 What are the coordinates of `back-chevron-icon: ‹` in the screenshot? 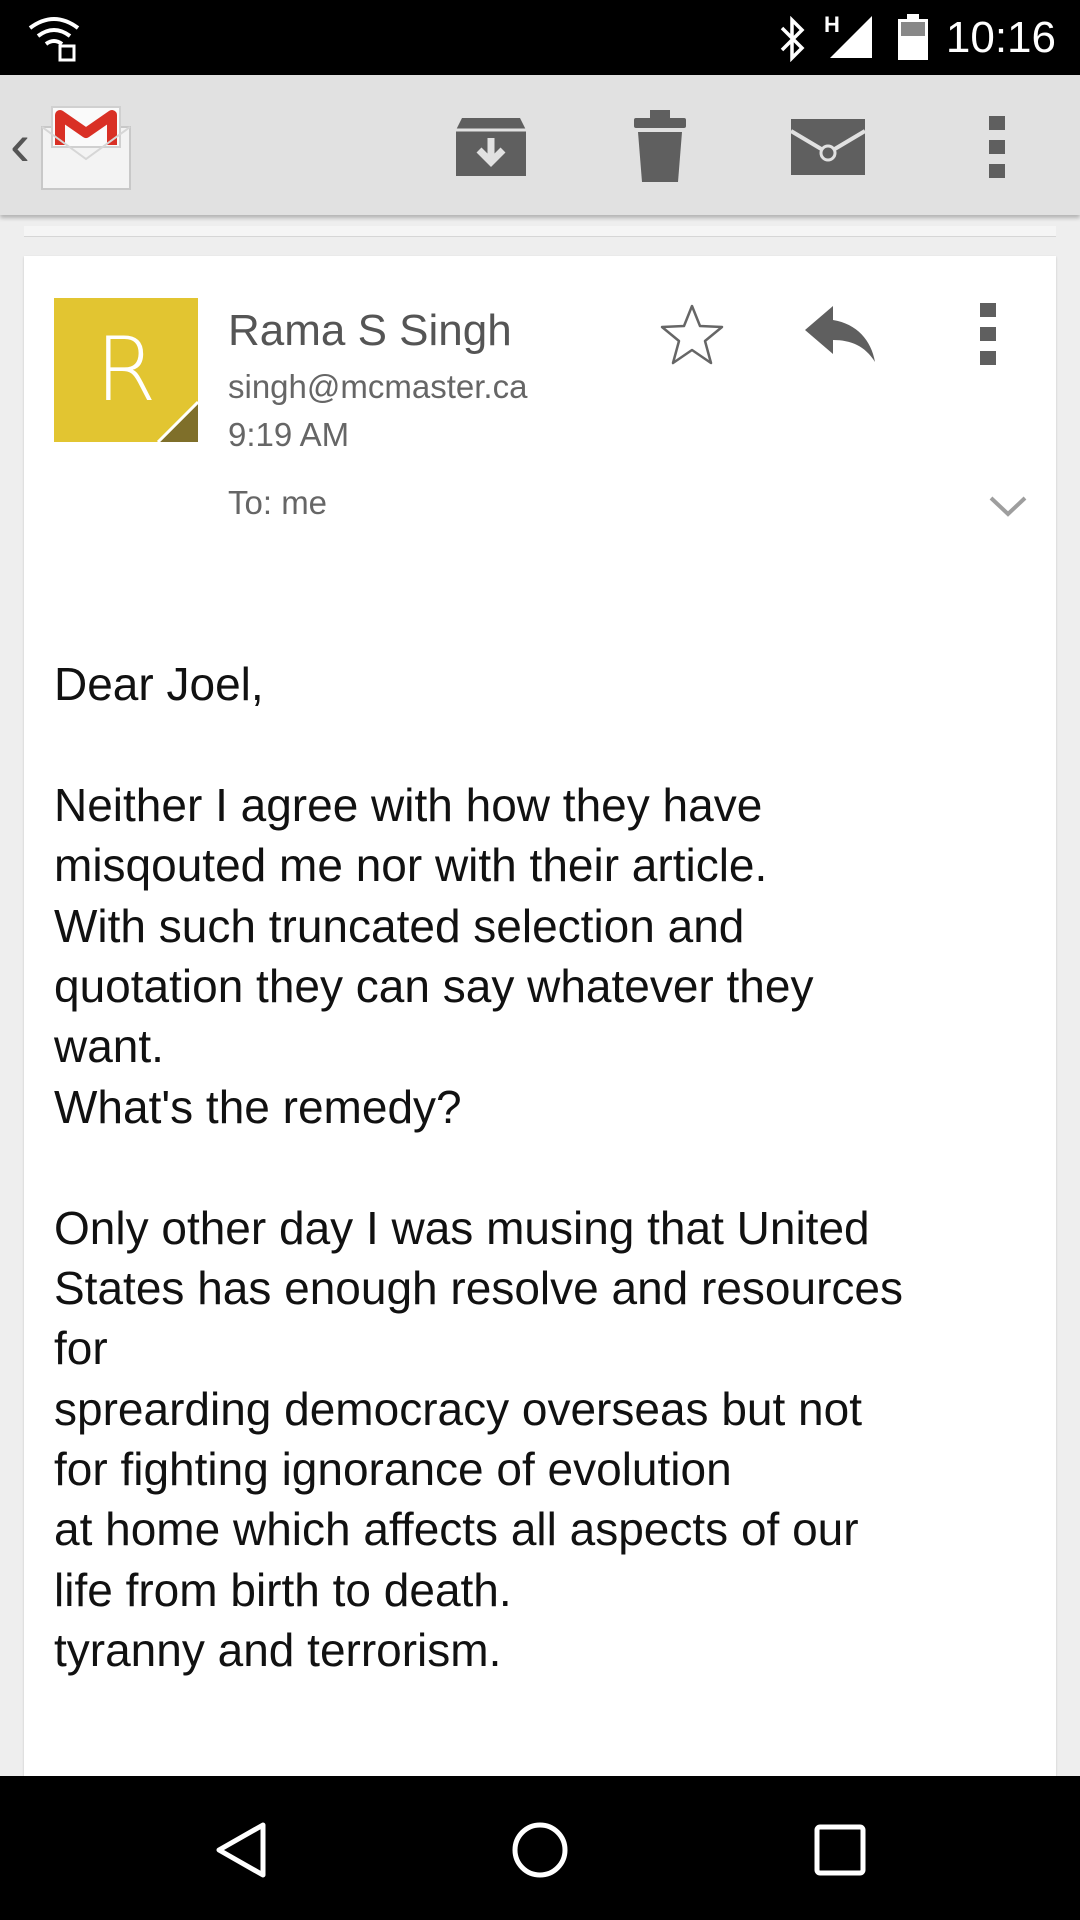 It's located at (20, 145).